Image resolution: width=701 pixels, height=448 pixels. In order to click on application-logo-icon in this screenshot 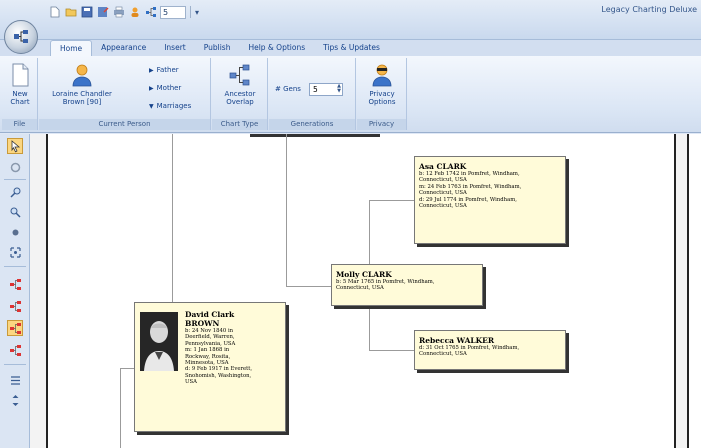, I will do `click(21, 36)`.